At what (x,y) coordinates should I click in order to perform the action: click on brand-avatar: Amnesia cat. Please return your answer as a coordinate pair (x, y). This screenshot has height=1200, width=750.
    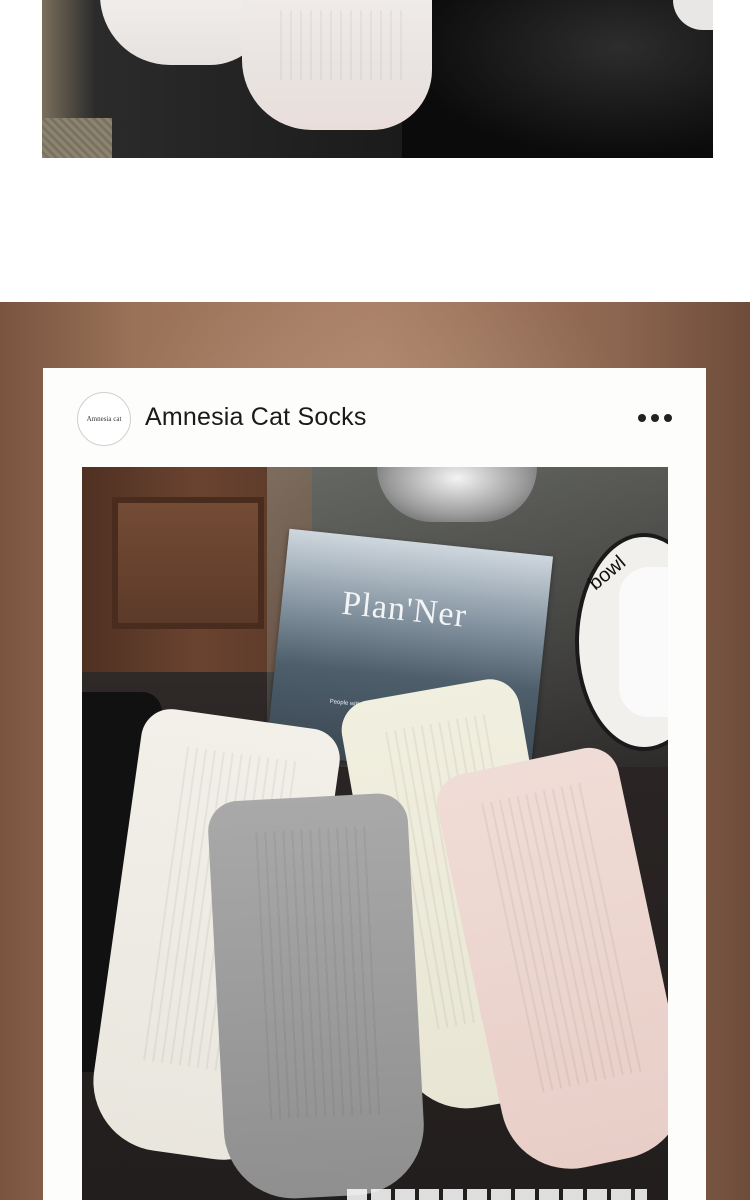
    Looking at the image, I should click on (104, 419).